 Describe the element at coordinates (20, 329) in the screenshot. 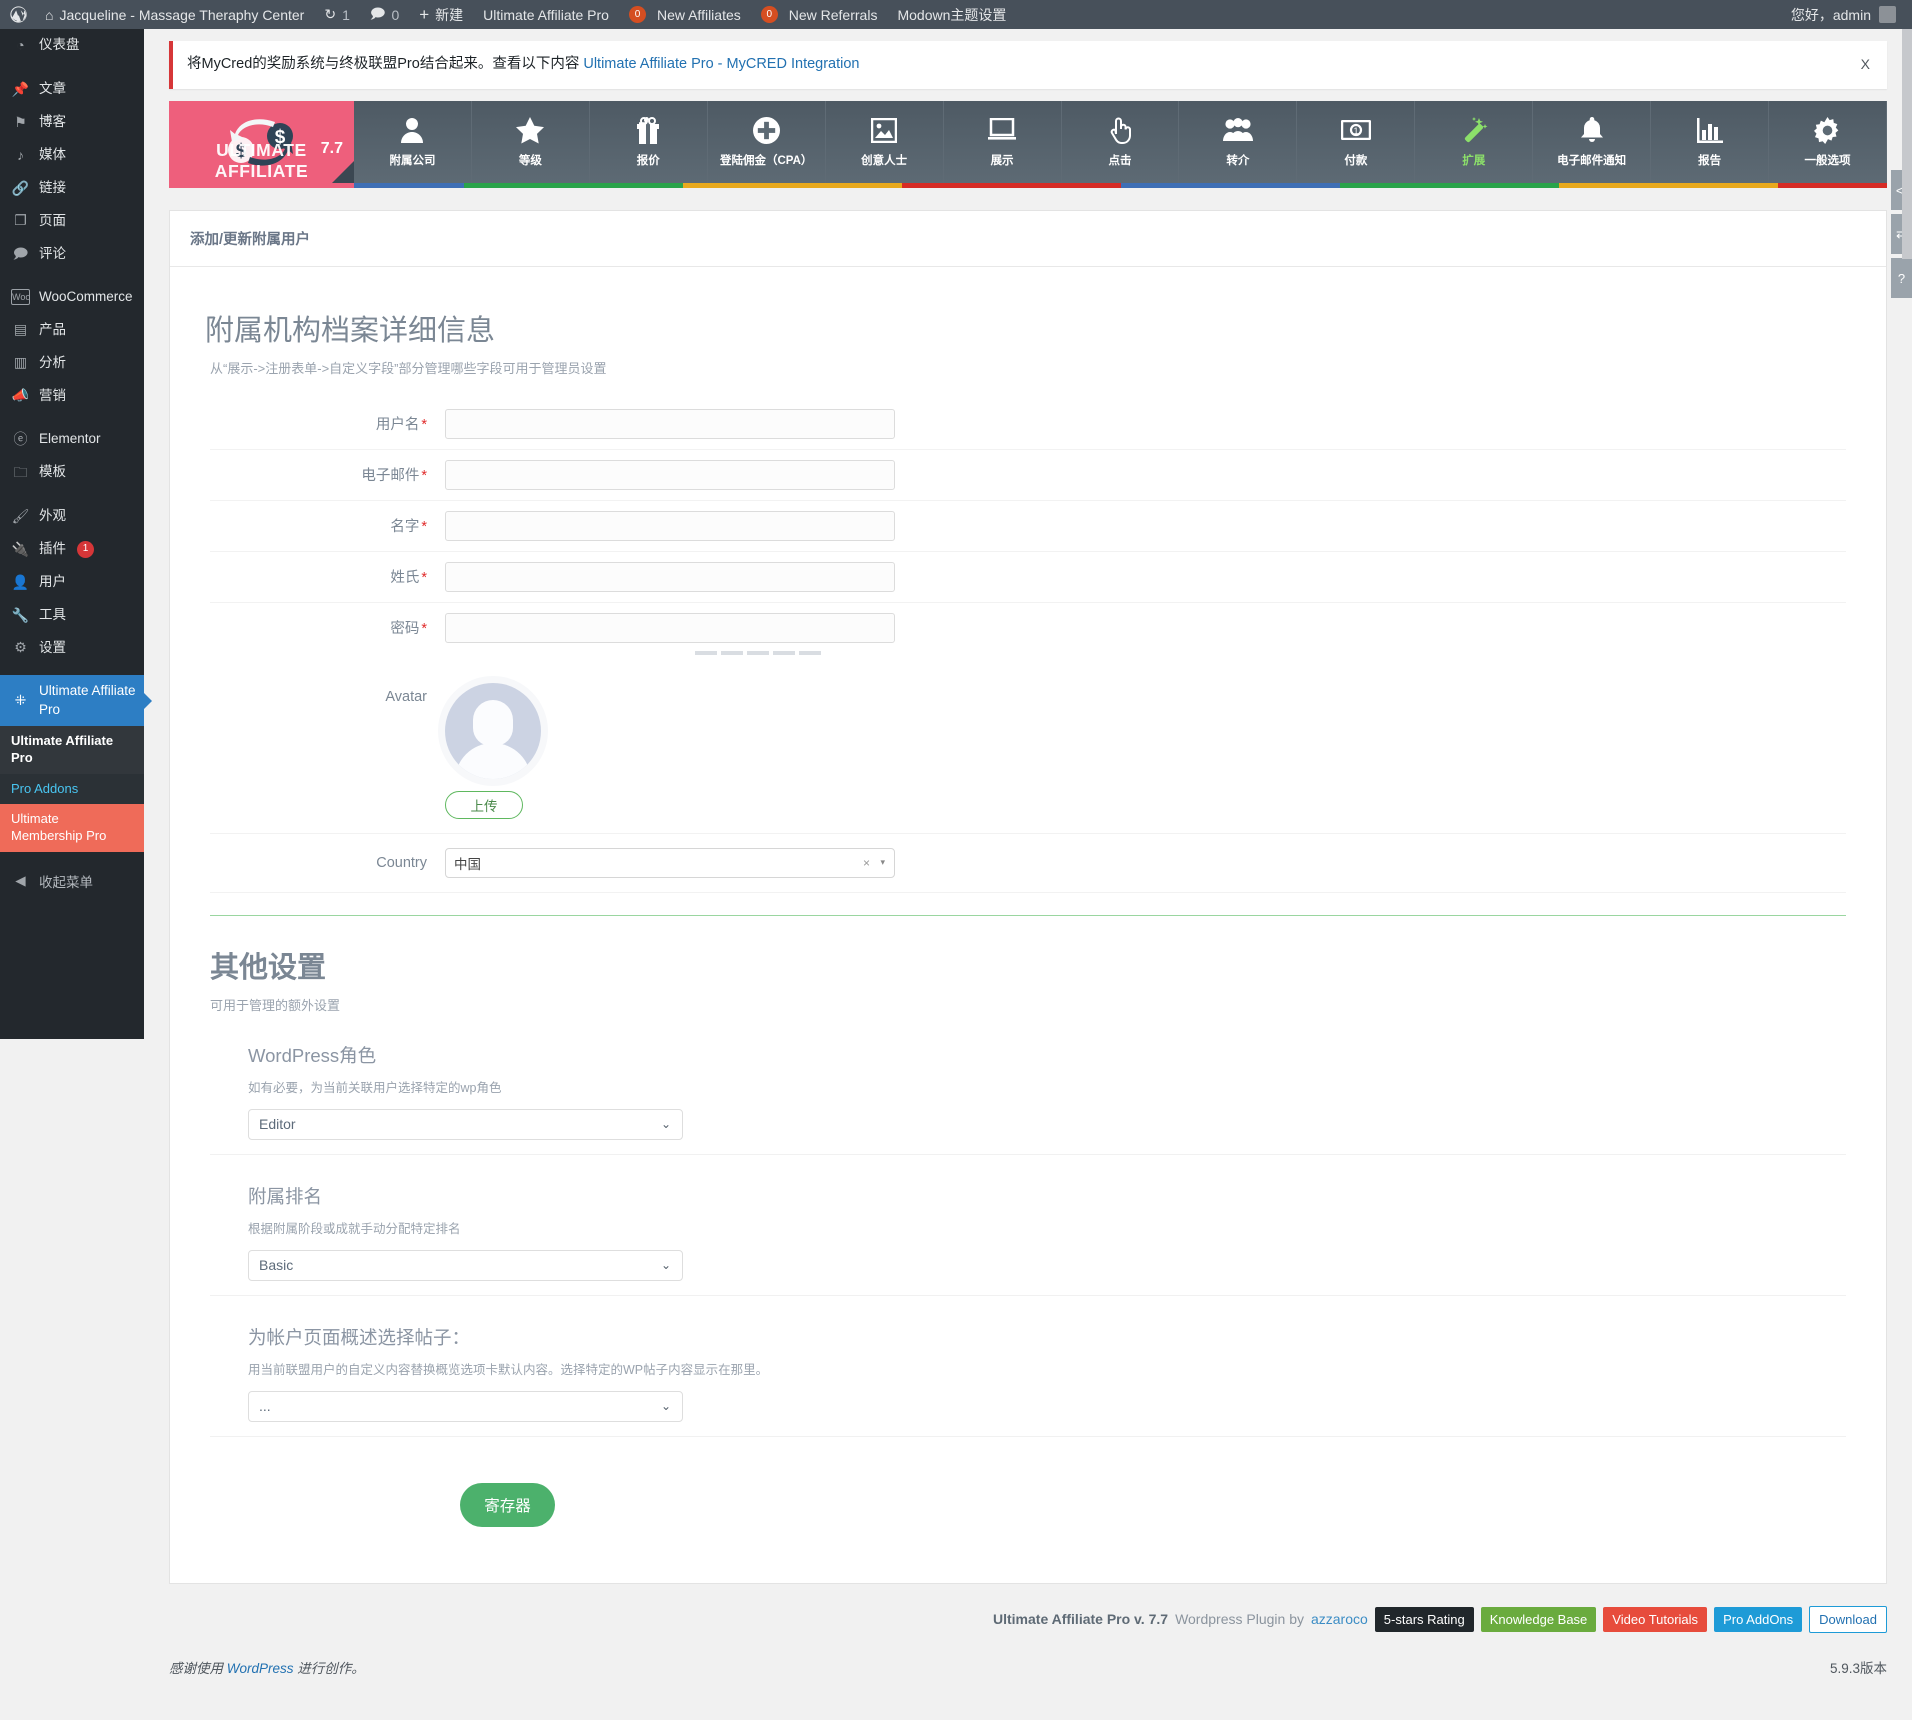

I see `product-icon: ▤` at that location.